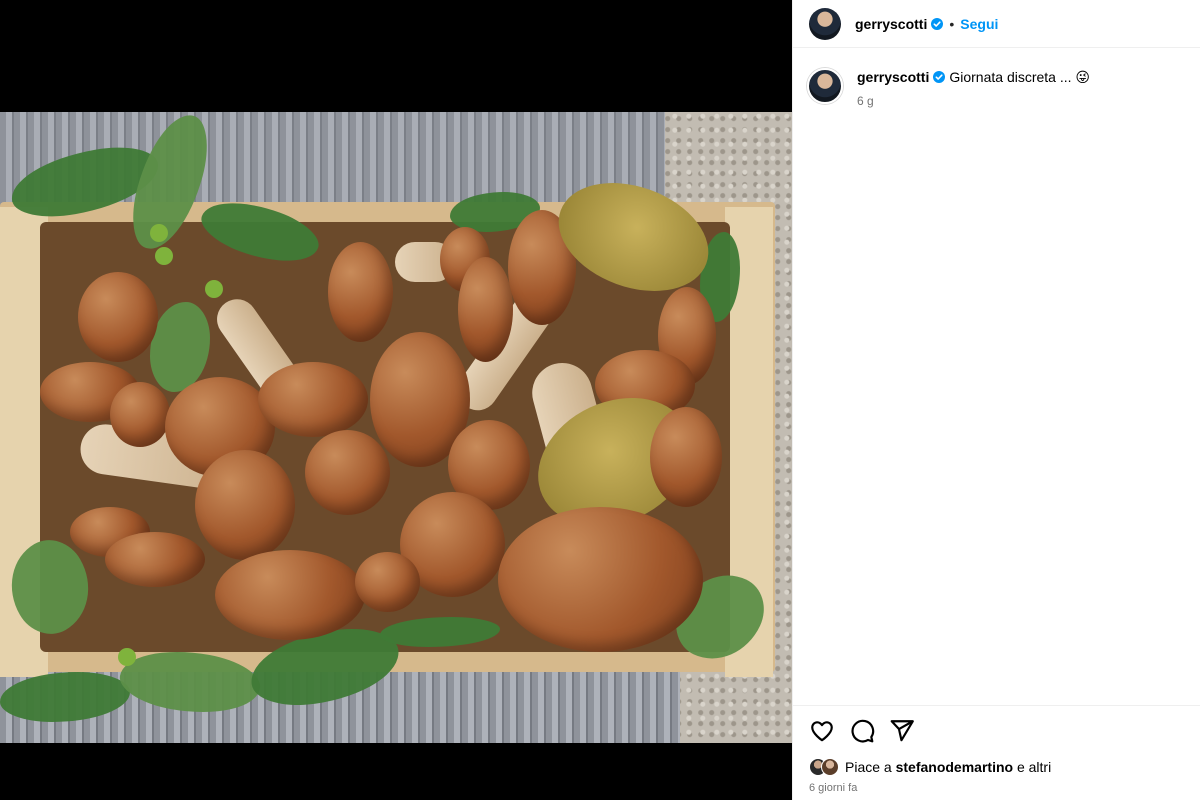  I want to click on post-actions, so click(996, 724).